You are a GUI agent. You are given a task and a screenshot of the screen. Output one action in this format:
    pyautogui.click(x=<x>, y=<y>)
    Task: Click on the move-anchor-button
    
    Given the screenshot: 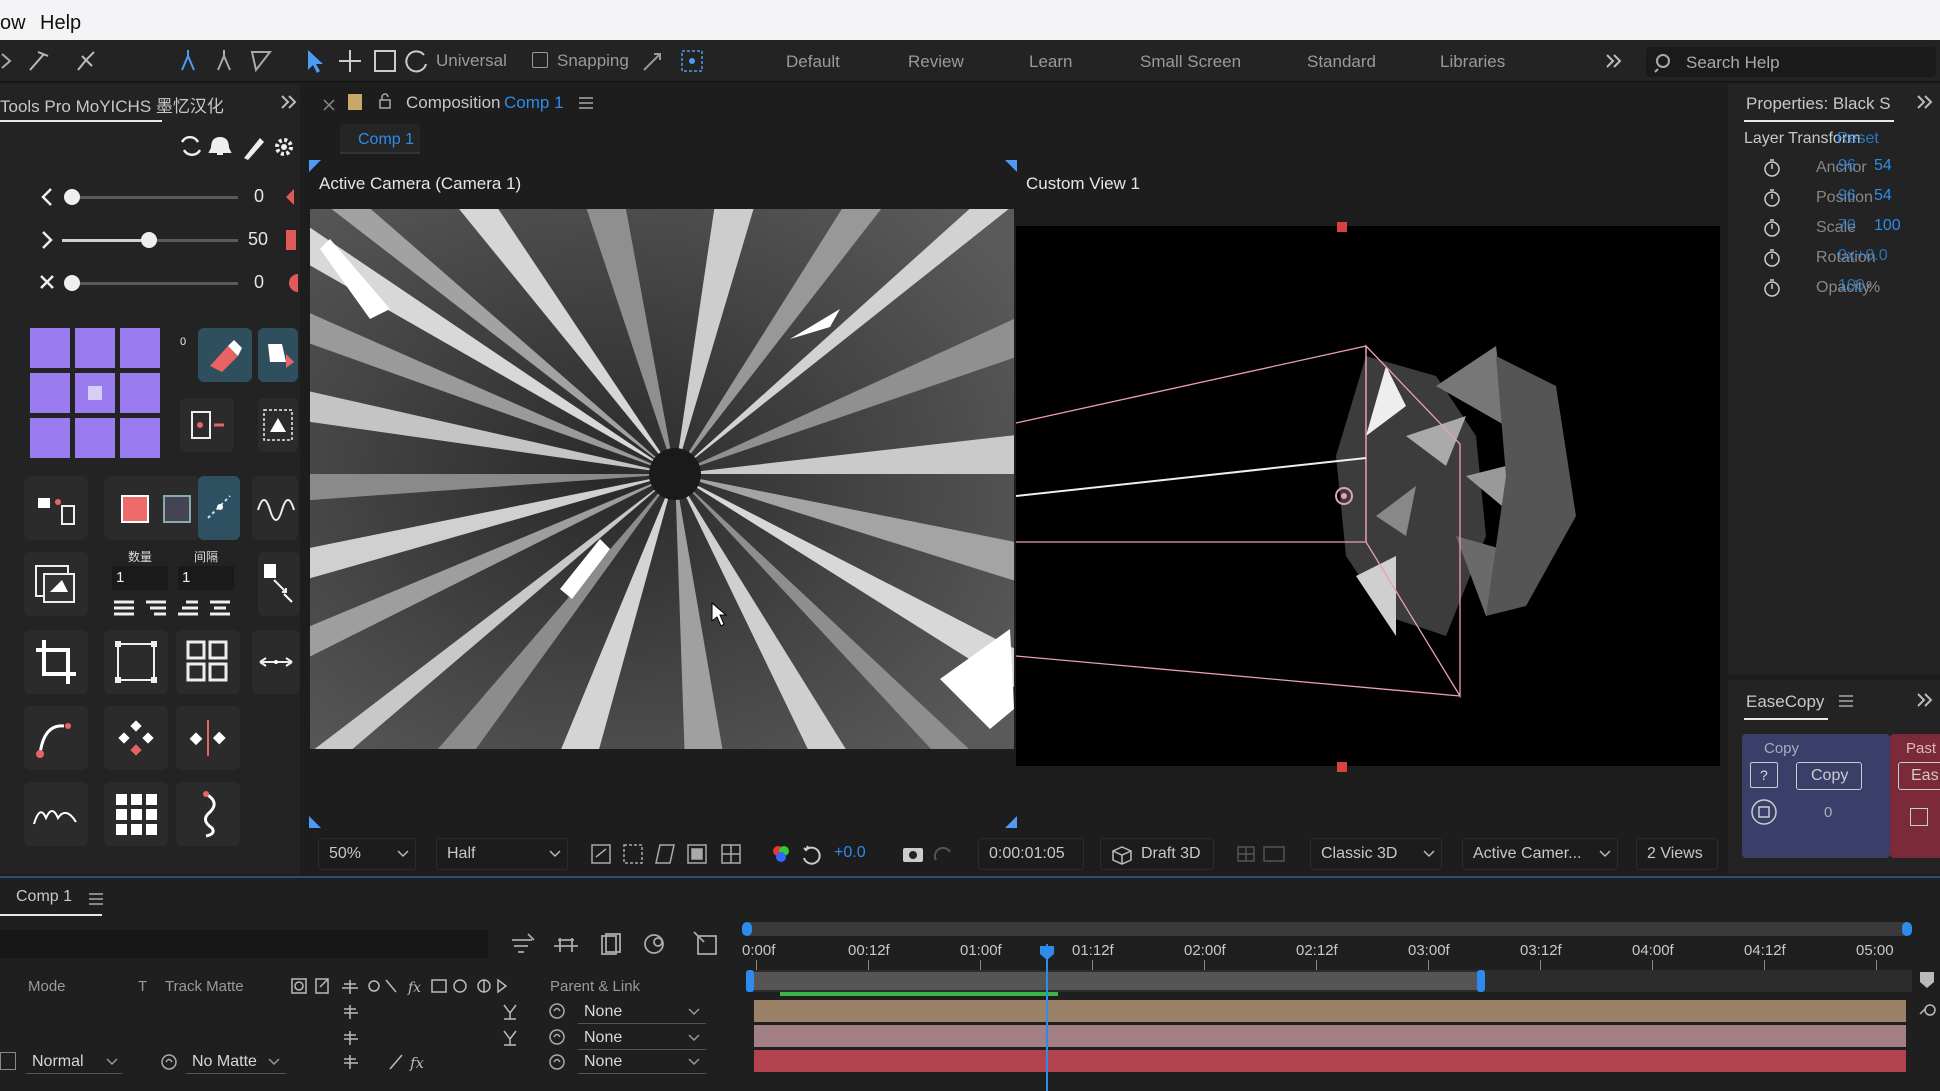 What is the action you would take?
    pyautogui.click(x=207, y=425)
    